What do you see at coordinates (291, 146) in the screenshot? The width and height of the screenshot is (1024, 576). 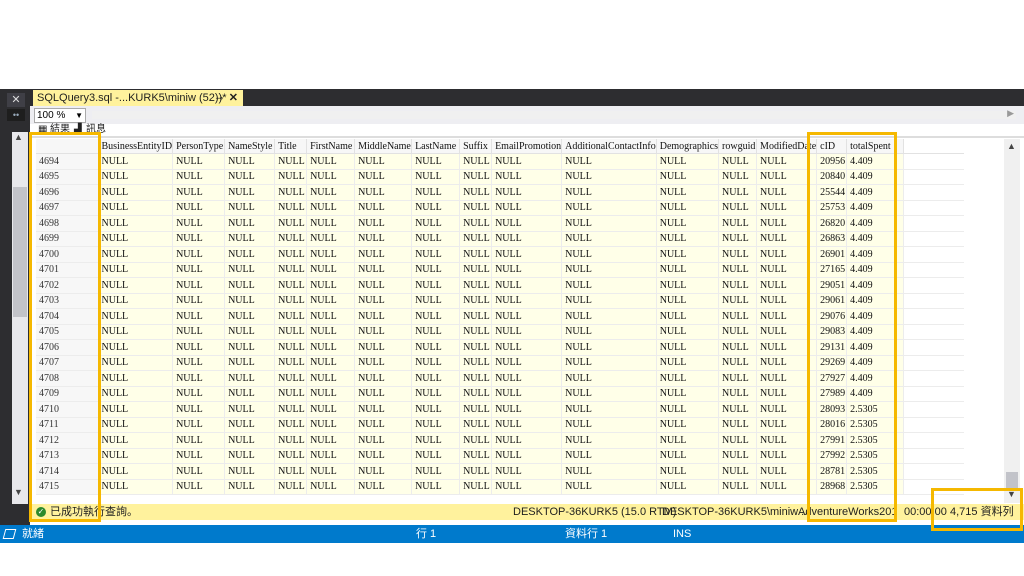 I see `column-header: Title` at bounding box center [291, 146].